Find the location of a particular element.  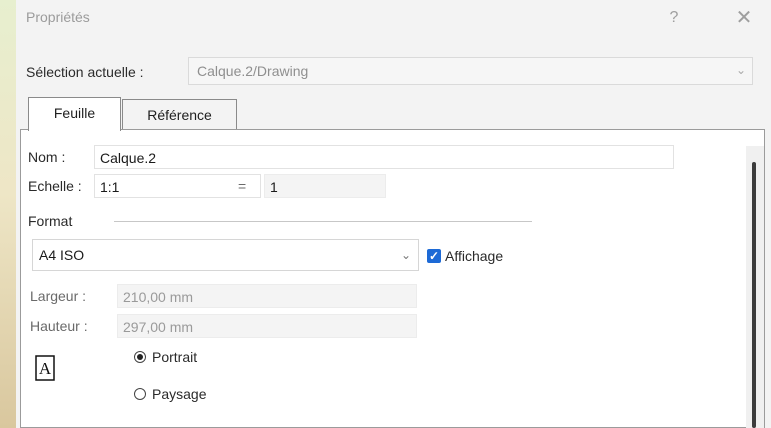

landscape-label: Paysage is located at coordinates (179, 394).